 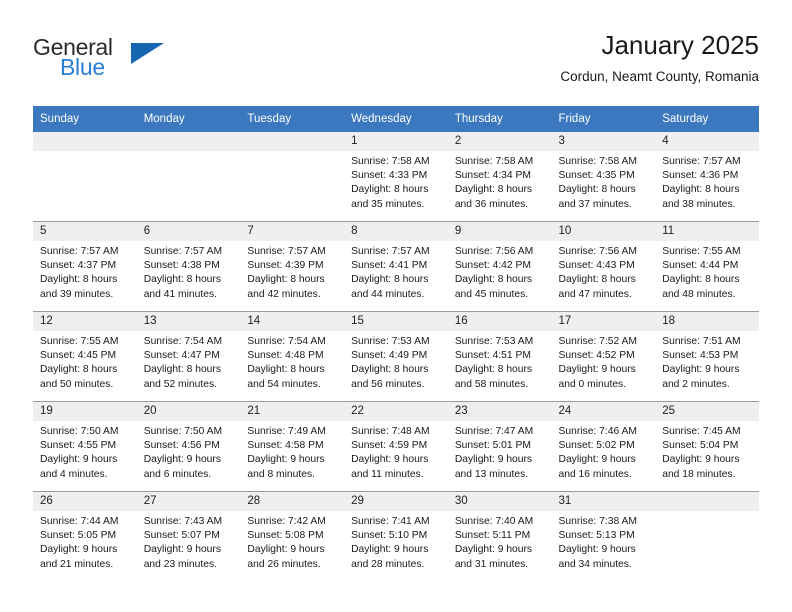 I want to click on sunset-text: Sunset: 4:36 PM, so click(x=700, y=176).